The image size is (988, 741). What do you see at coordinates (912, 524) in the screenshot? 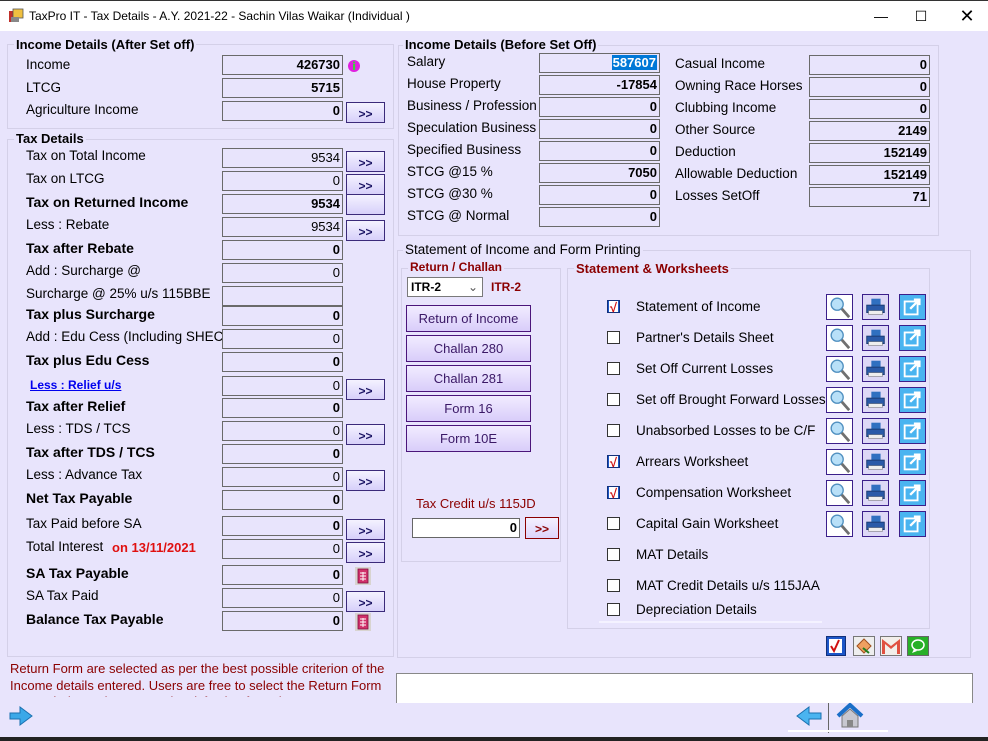
I see `capital-gain-worksheet-export-icon` at bounding box center [912, 524].